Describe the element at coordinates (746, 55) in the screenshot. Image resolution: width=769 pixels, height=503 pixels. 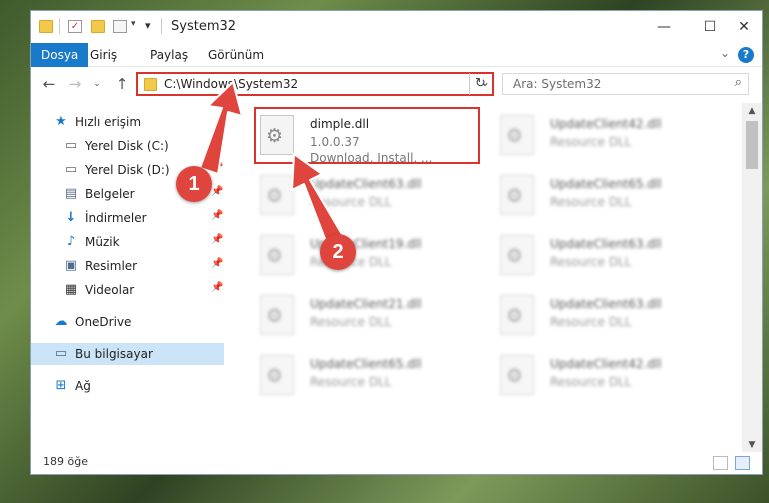
I see `help-icon: ?` at that location.